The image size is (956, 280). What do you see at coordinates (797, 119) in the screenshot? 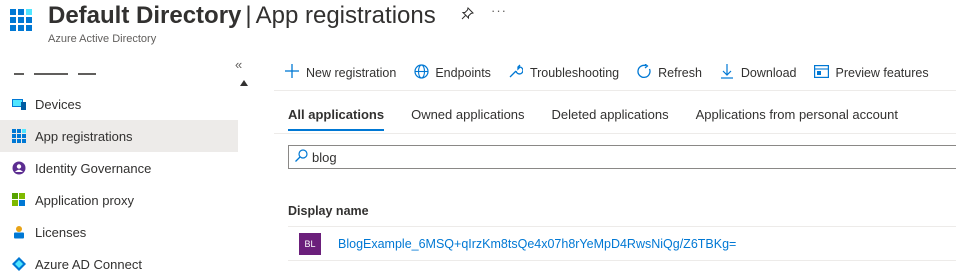
I see `tab-personal-account-applications: Applications from personal account` at bounding box center [797, 119].